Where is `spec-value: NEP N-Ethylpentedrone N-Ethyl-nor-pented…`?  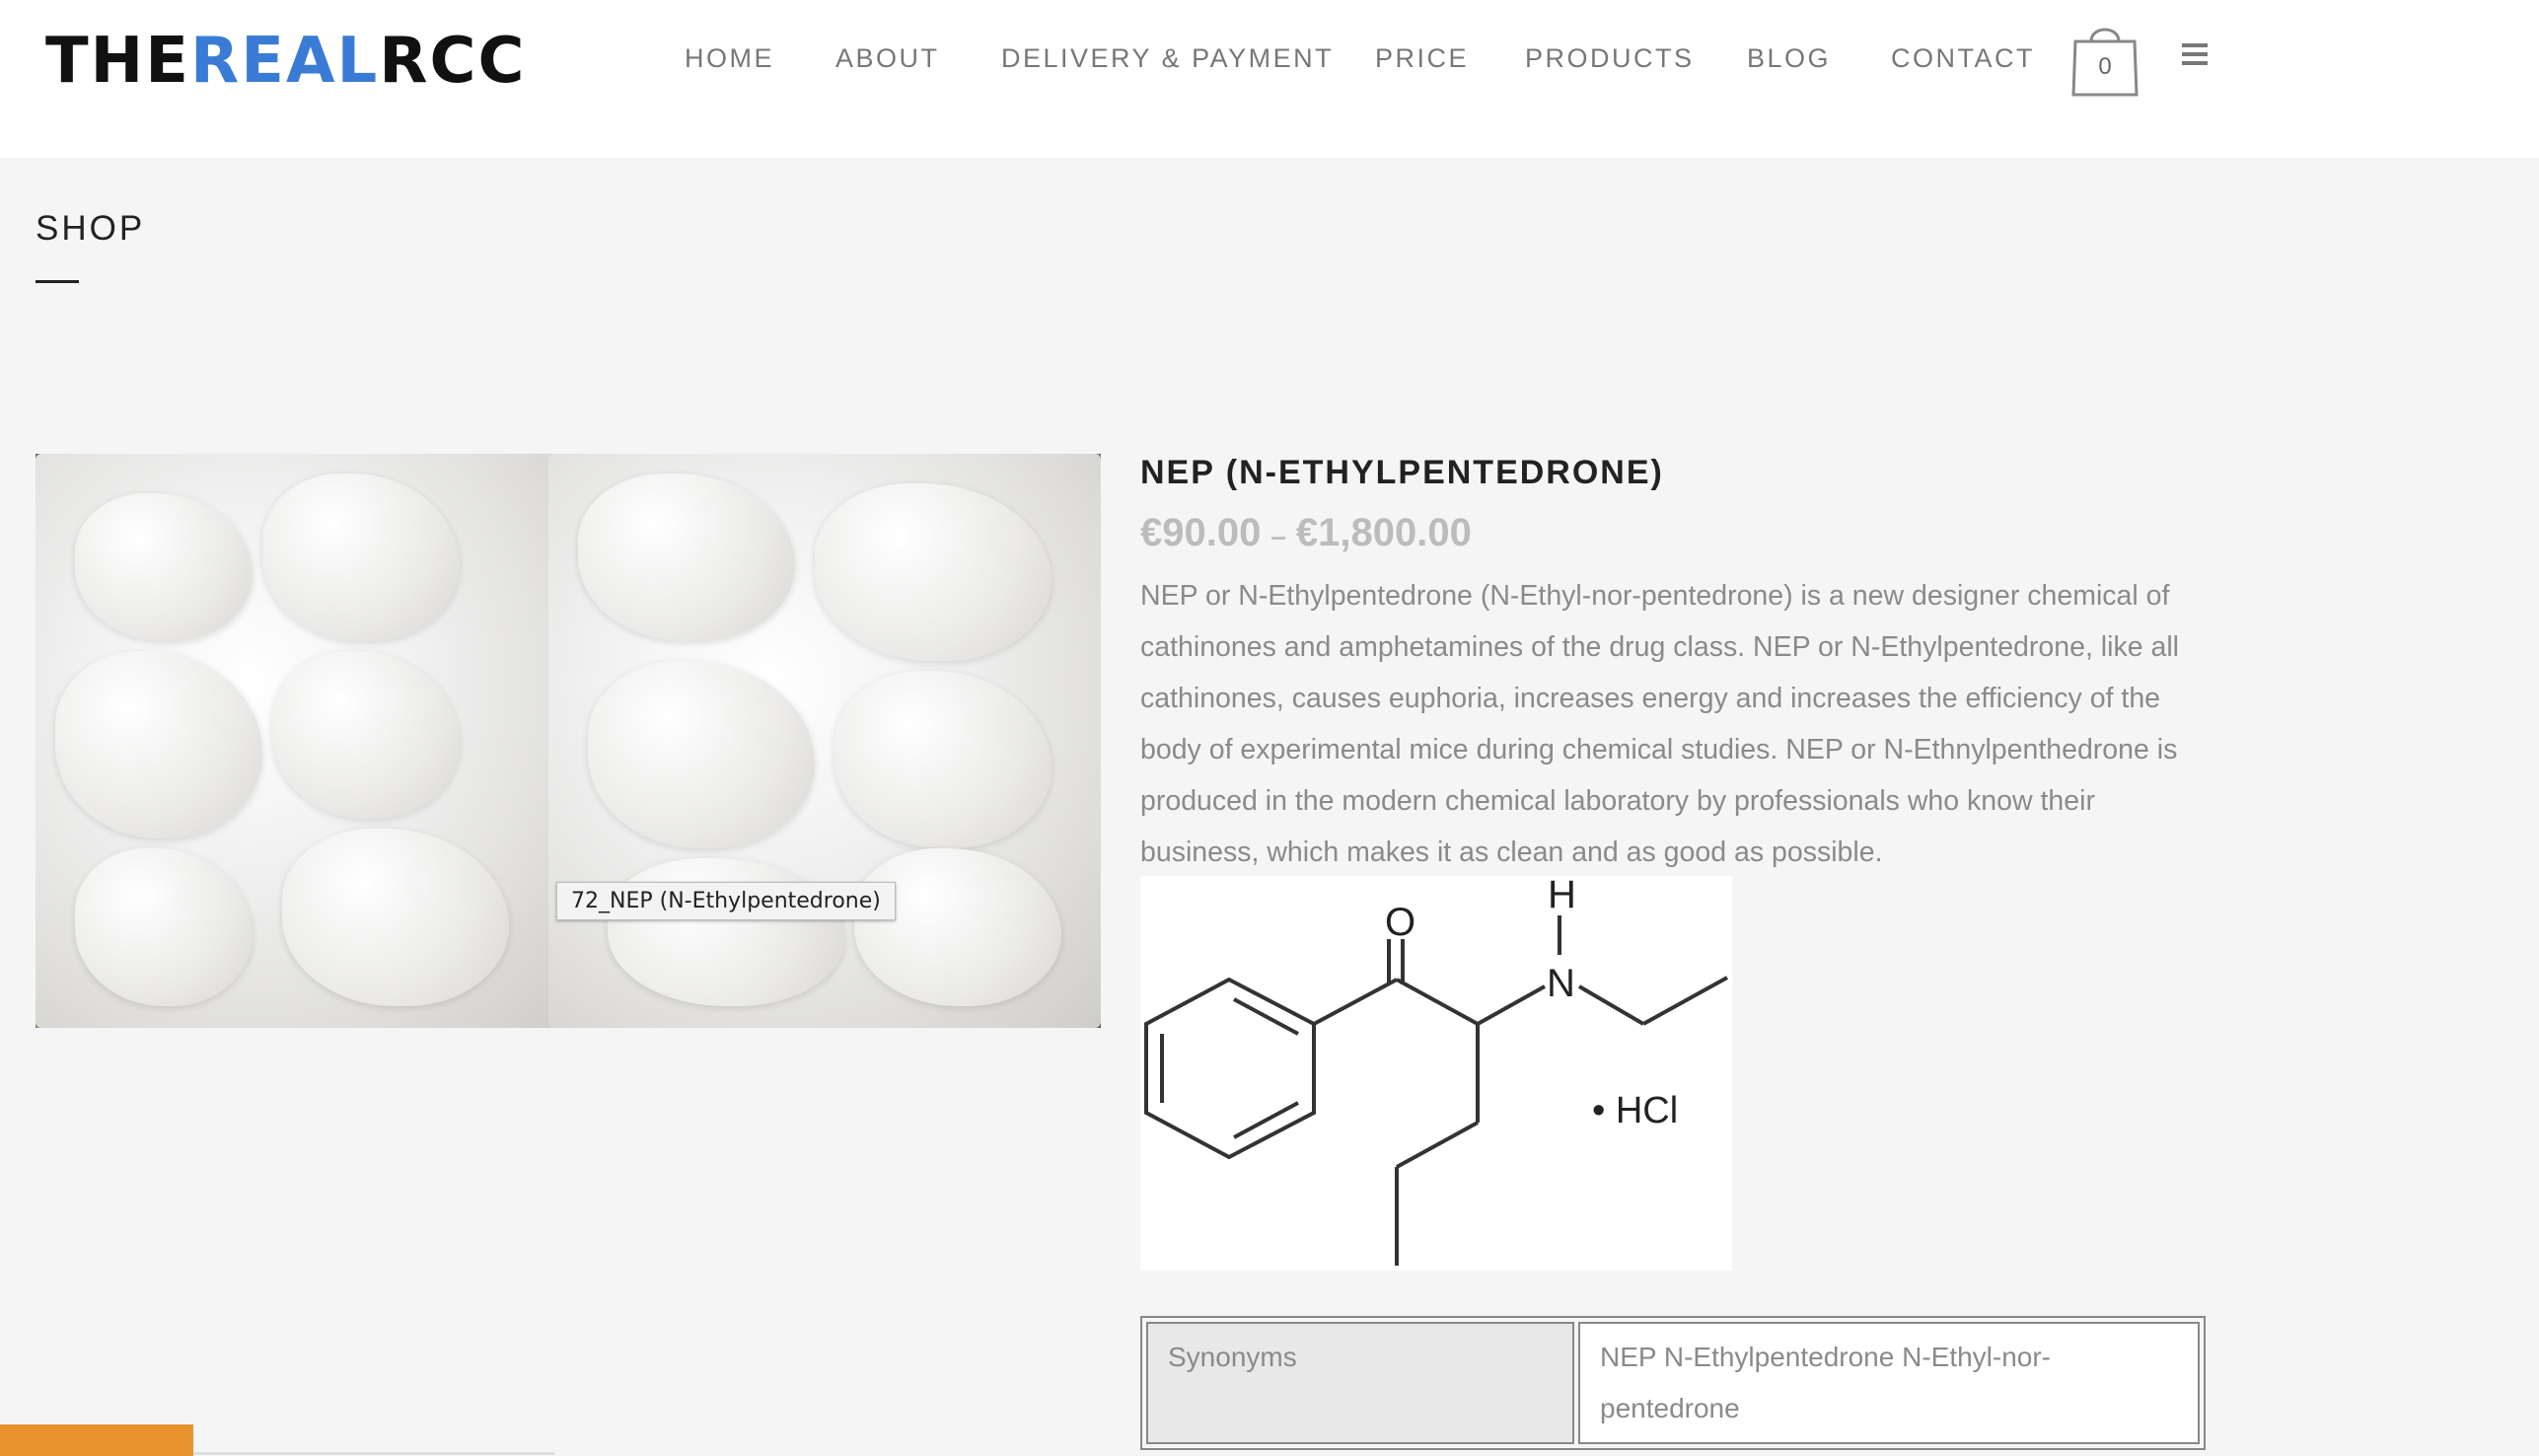
spec-value: NEP N-Ethylpentedrone N-Ethyl-nor-pented… is located at coordinates (1889, 1383).